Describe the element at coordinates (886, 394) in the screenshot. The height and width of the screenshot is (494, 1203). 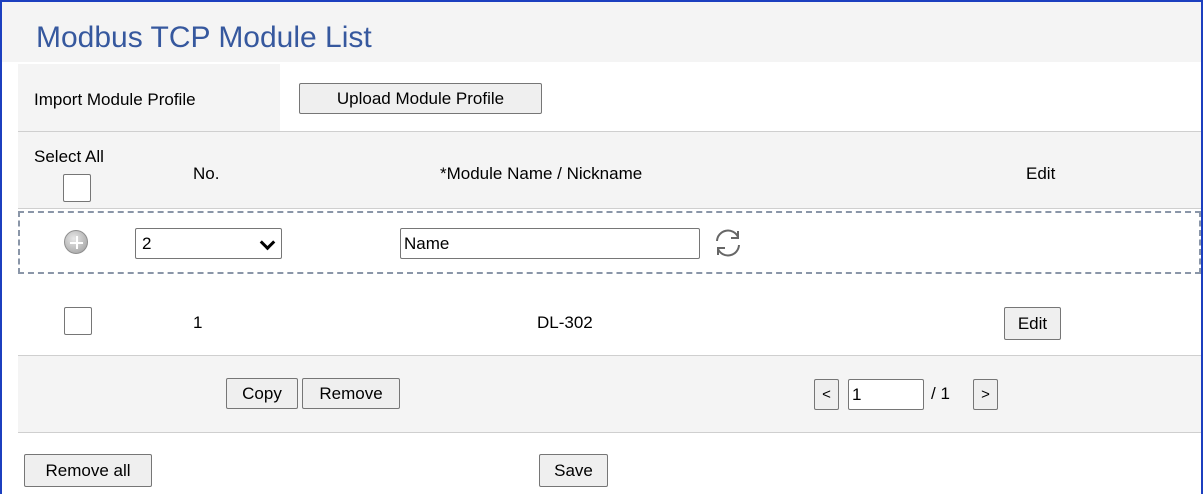
I see `page-number-input: 1` at that location.